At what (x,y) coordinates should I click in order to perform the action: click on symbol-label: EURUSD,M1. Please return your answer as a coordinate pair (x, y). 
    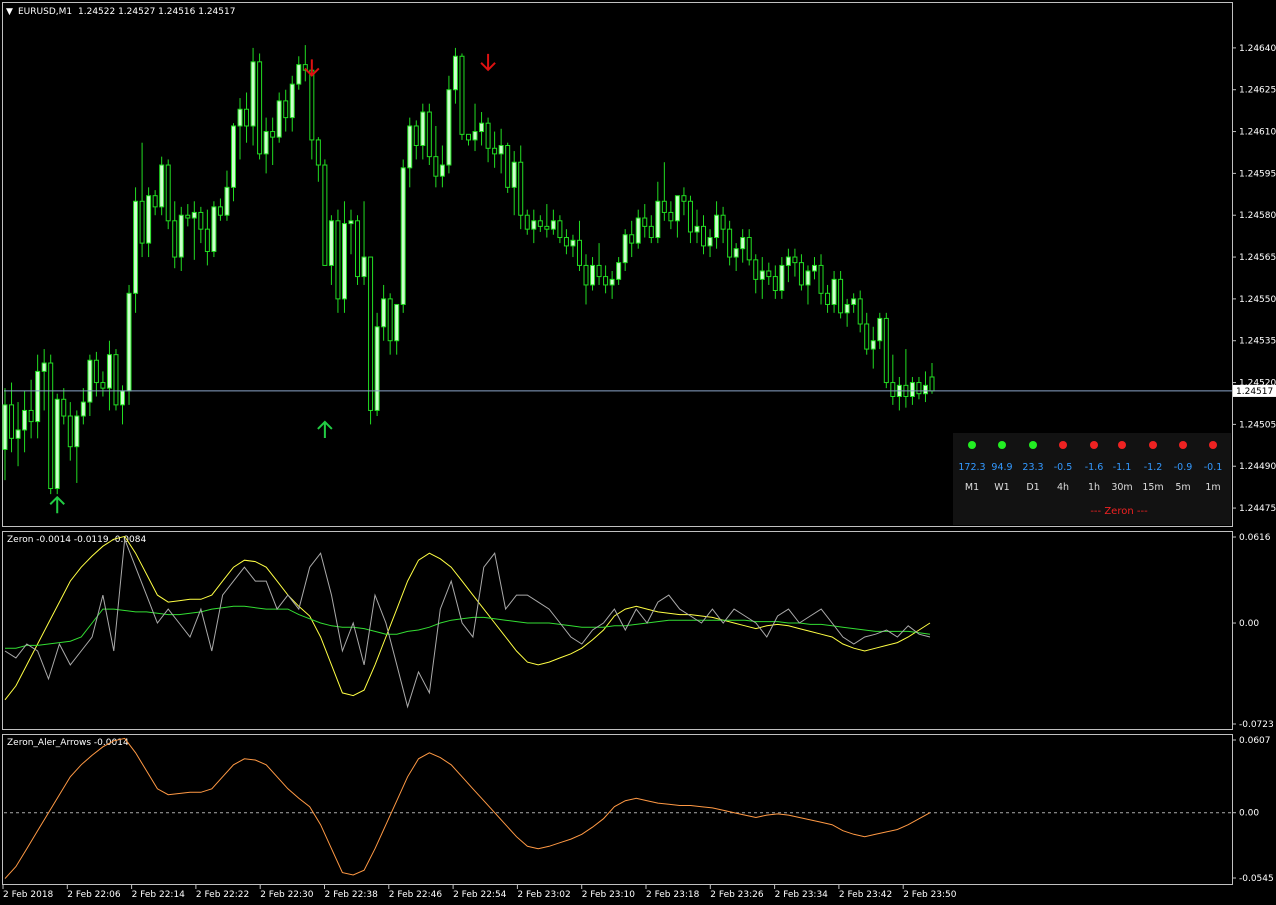
    Looking at the image, I should click on (45, 12).